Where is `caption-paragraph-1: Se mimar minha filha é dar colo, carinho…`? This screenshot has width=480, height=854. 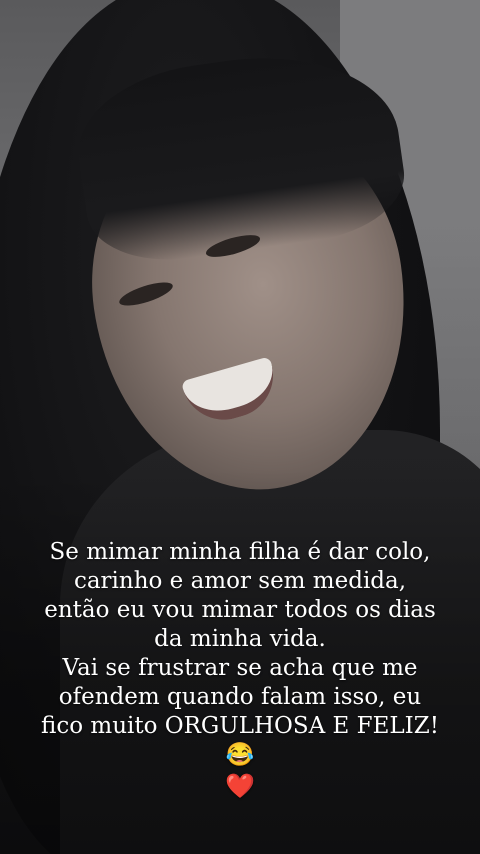
caption-paragraph-1: Se mimar minha filha é dar colo, carinho… is located at coordinates (240, 595).